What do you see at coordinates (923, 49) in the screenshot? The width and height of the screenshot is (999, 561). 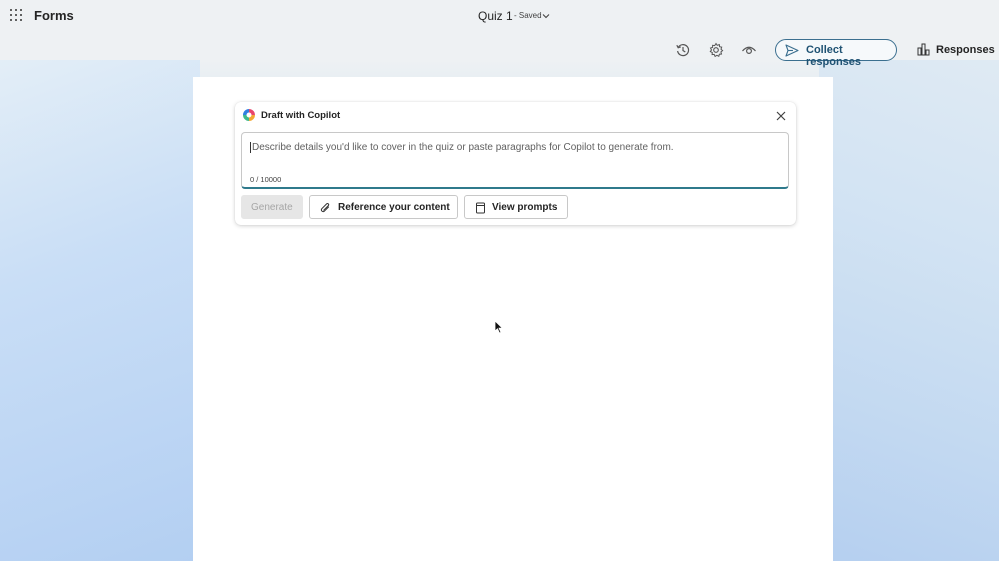 I see `bar-chart-icon` at bounding box center [923, 49].